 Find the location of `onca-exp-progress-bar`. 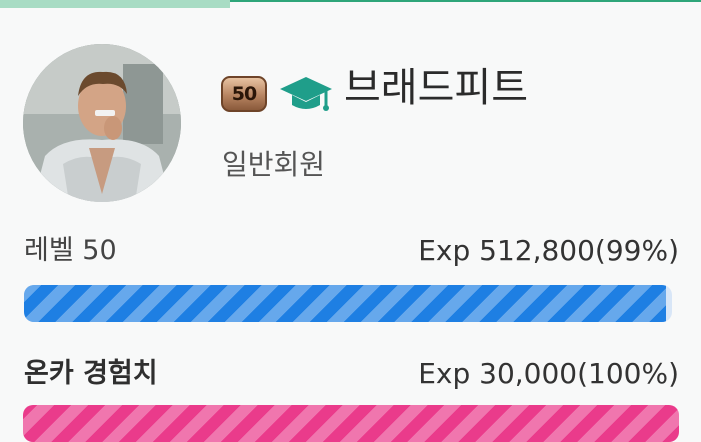

onca-exp-progress-bar is located at coordinates (351, 423).